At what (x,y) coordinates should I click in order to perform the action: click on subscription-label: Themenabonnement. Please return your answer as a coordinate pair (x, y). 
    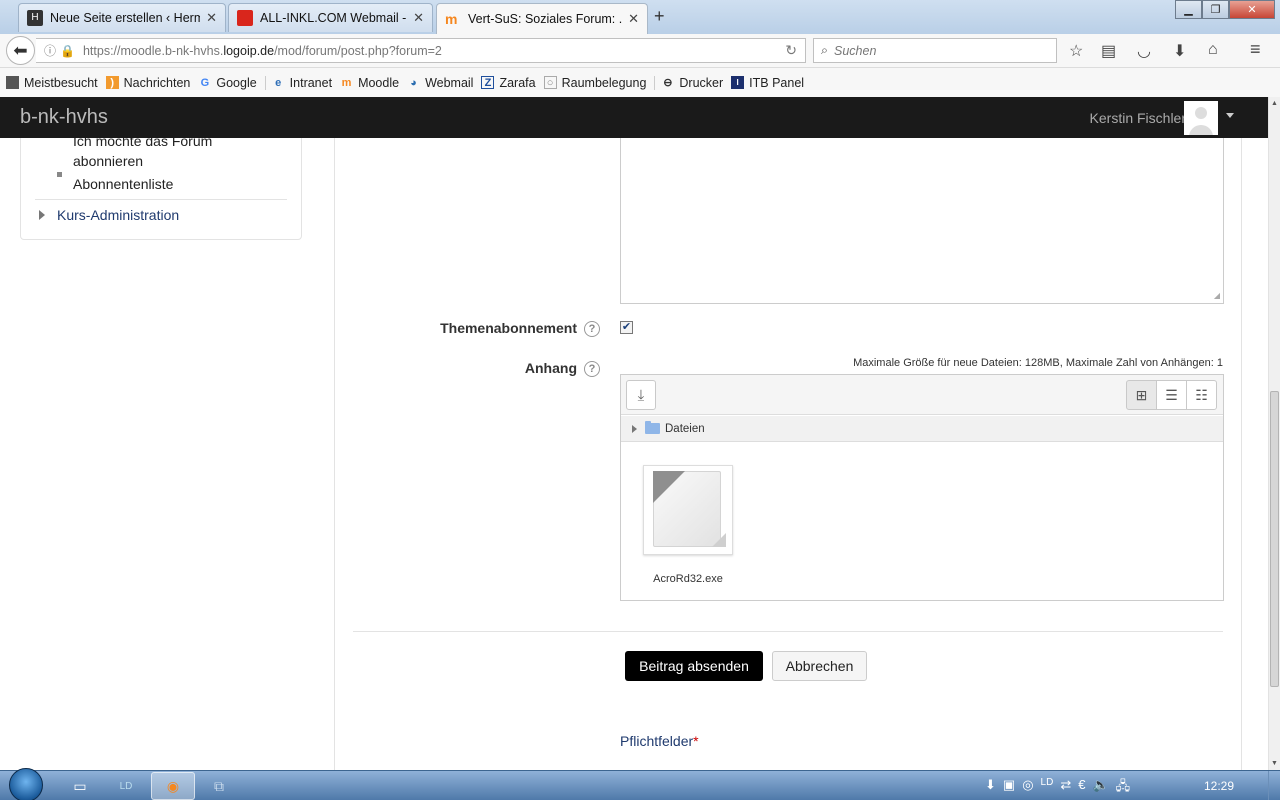
    Looking at the image, I should click on (508, 328).